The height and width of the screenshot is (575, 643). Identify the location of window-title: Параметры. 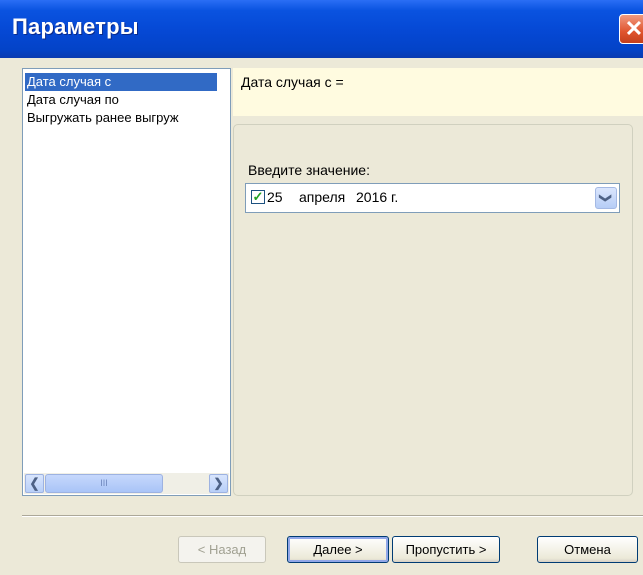
(75, 26).